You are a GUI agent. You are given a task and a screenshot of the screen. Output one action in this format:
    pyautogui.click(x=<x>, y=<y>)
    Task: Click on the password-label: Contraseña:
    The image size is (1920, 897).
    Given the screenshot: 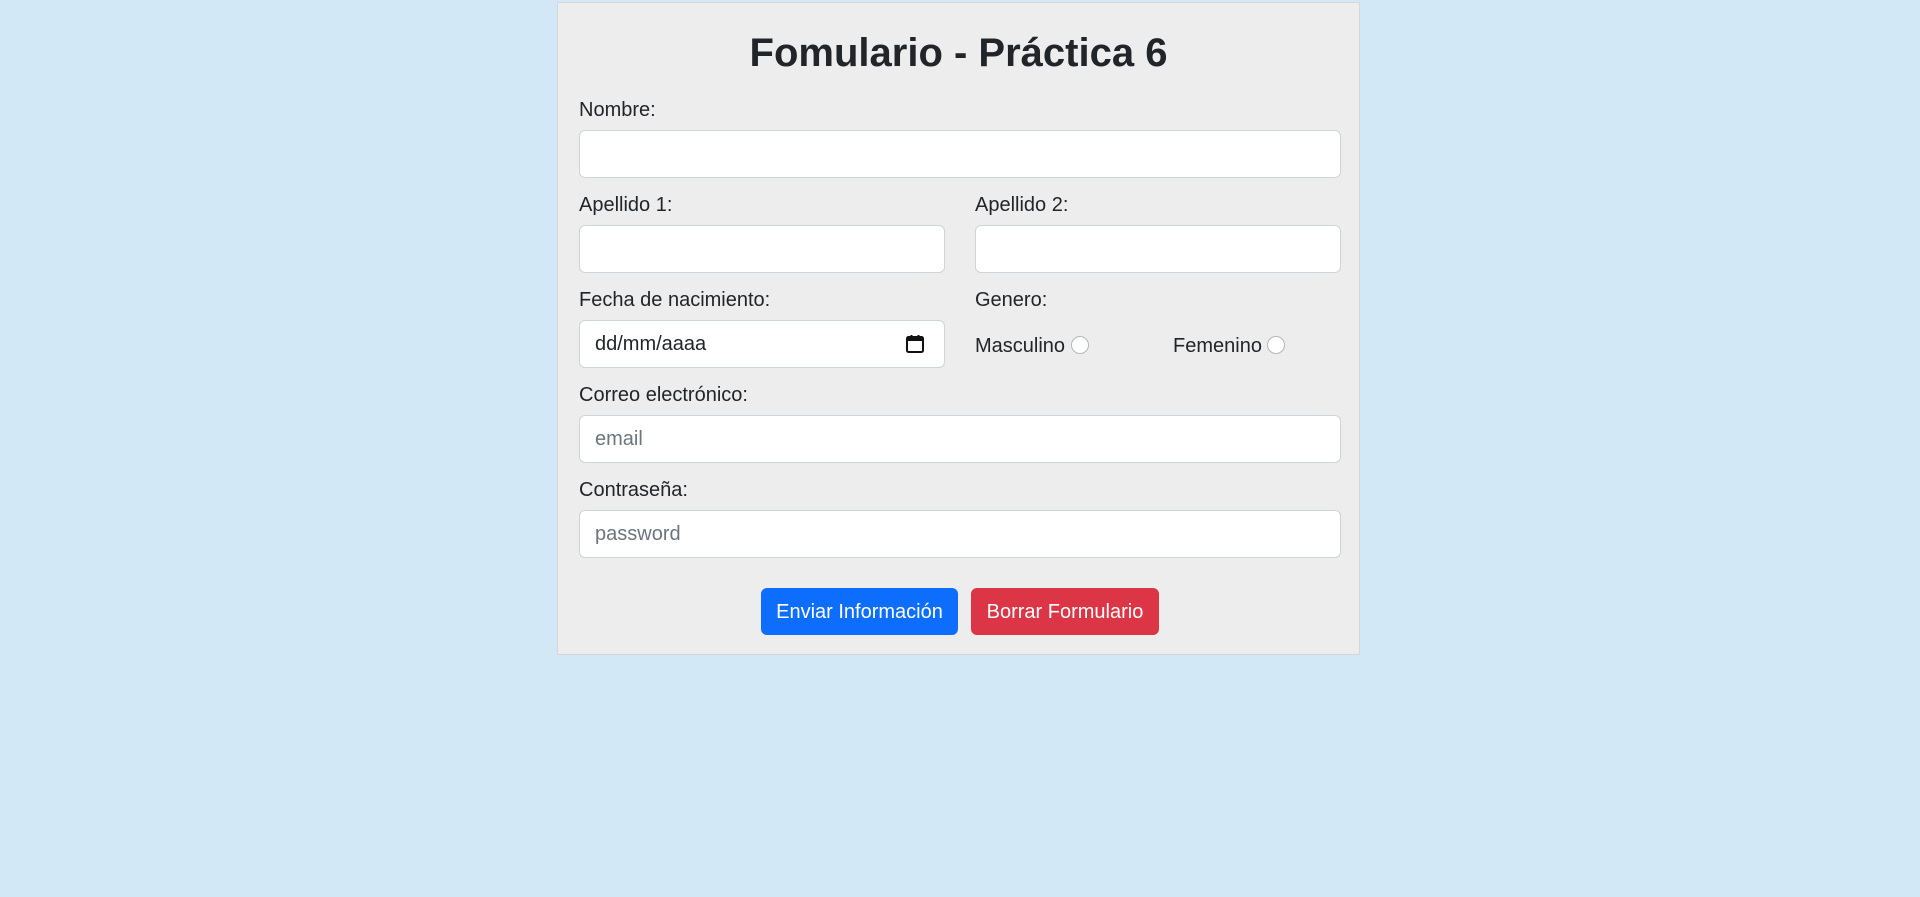 What is the action you would take?
    pyautogui.click(x=633, y=490)
    